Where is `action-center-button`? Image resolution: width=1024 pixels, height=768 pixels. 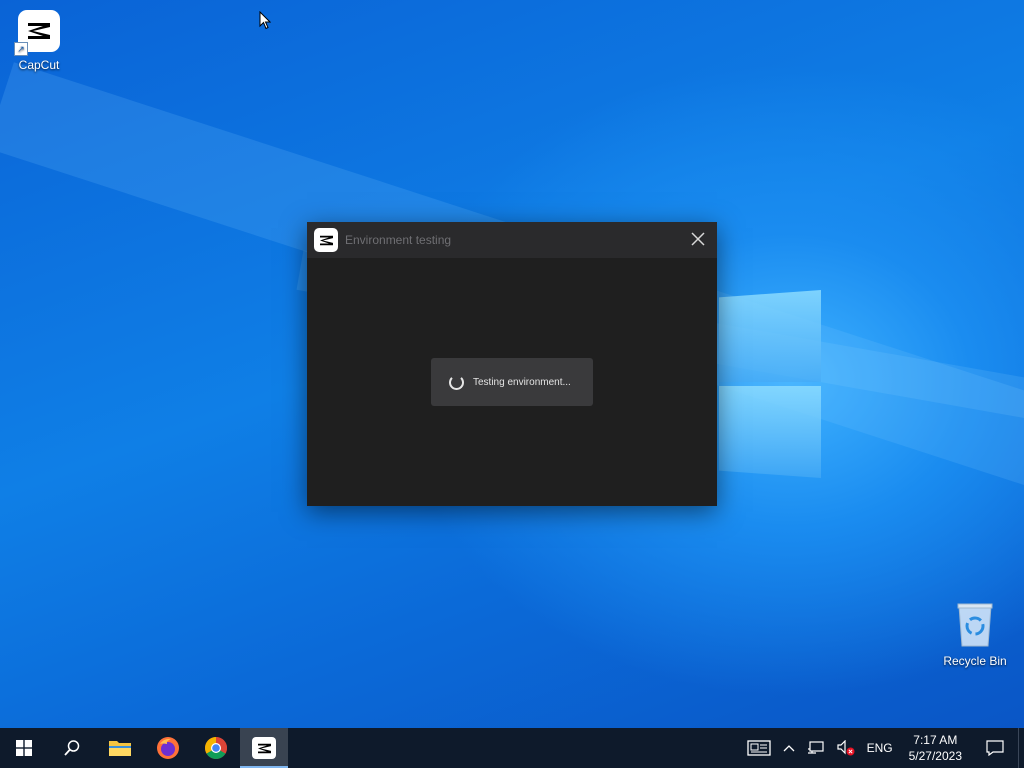
action-center-button is located at coordinates (995, 748).